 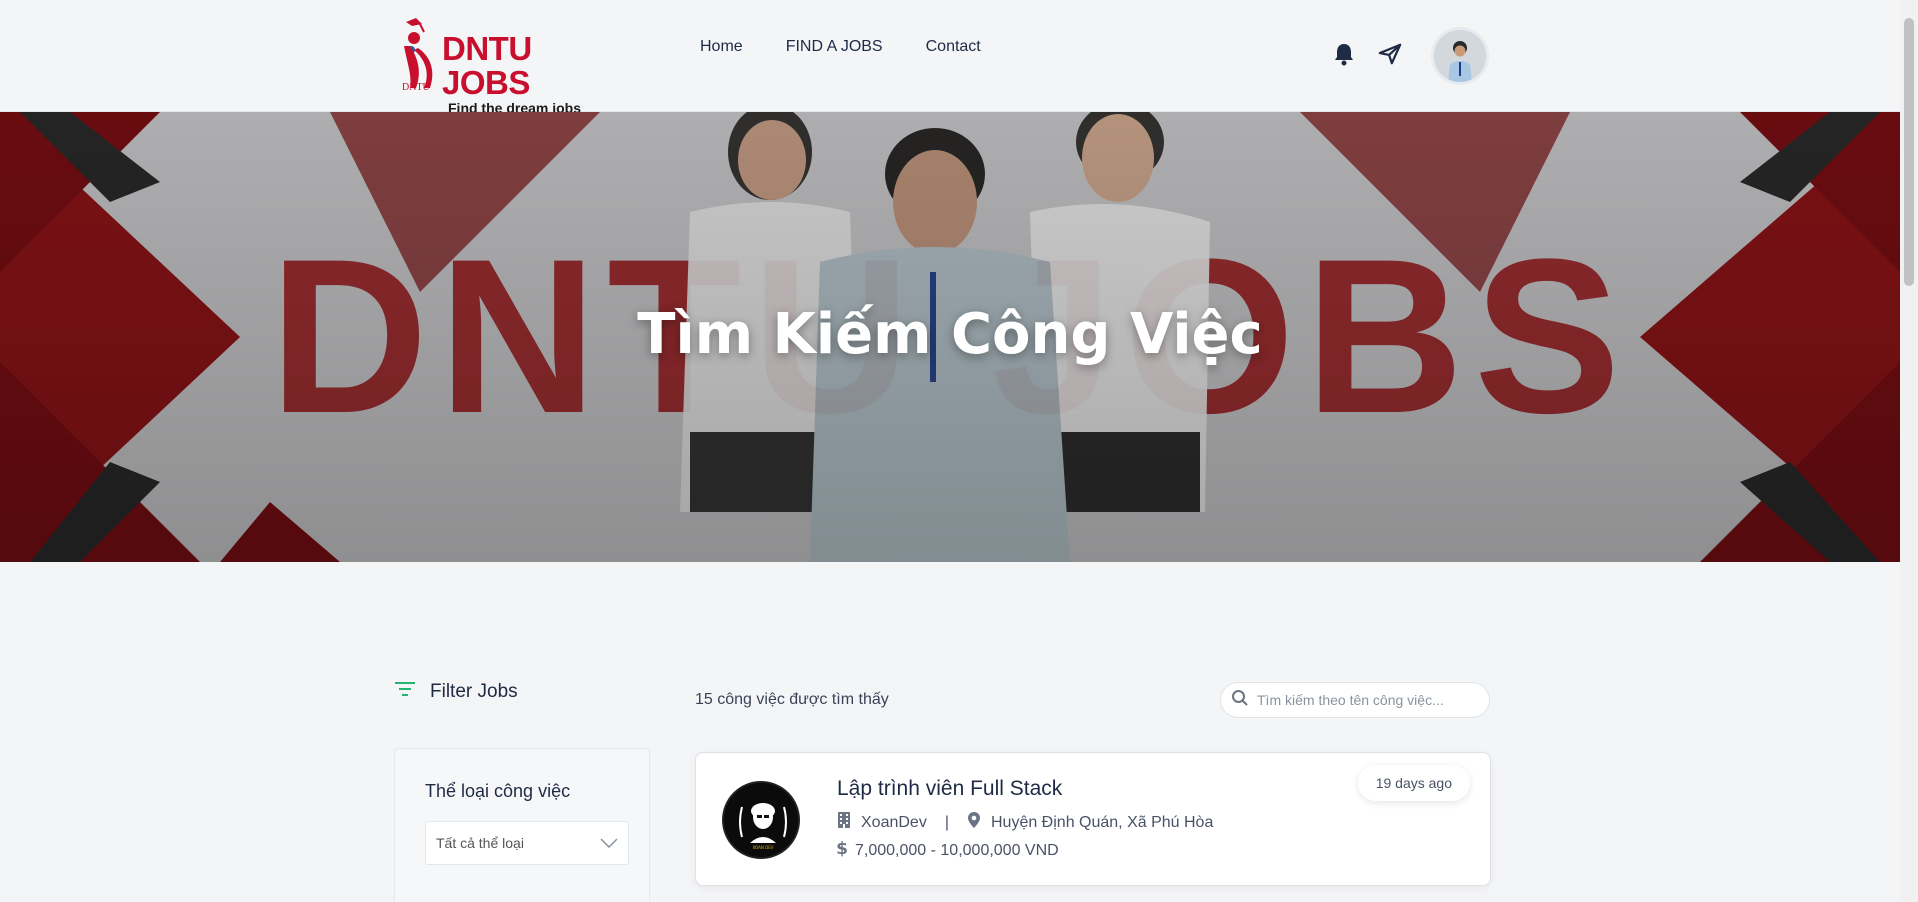 What do you see at coordinates (1909, 152) in the screenshot?
I see `scrollbar-thumb` at bounding box center [1909, 152].